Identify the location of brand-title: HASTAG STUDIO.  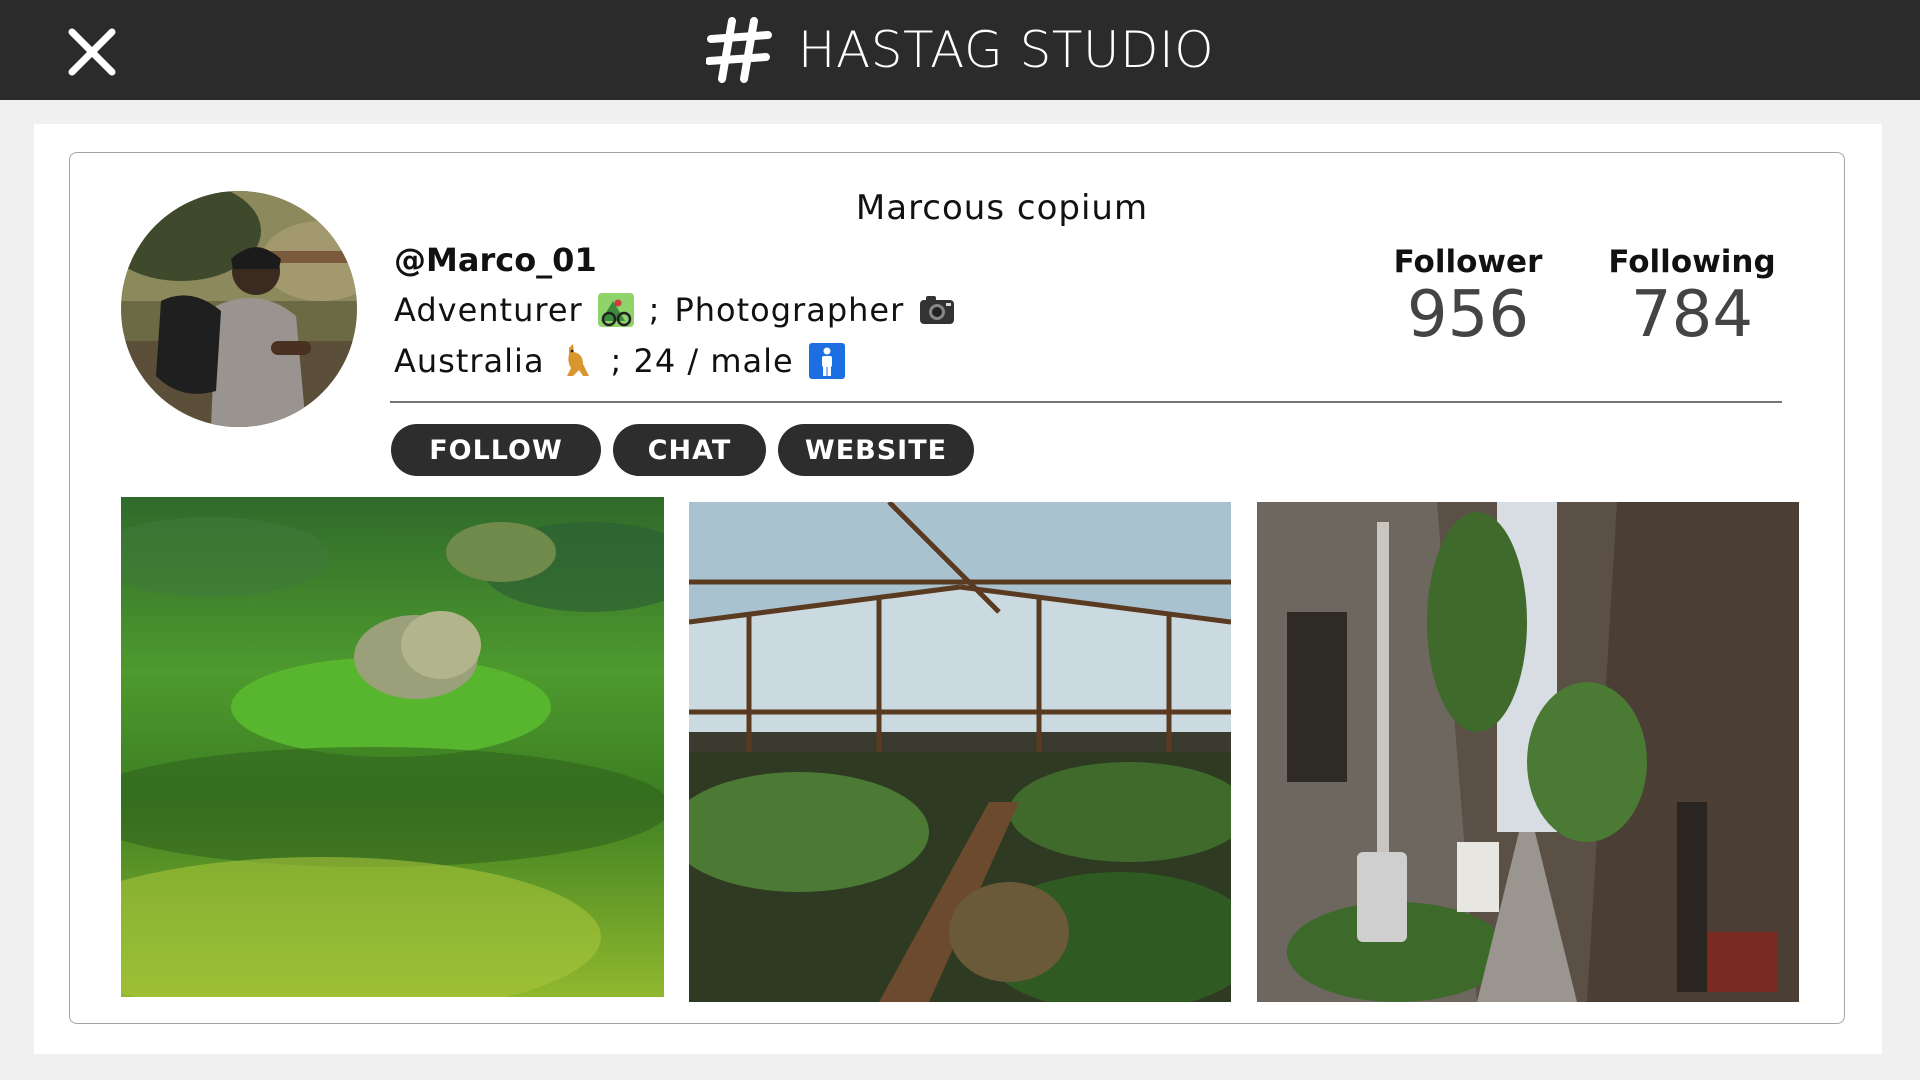
(1006, 50).